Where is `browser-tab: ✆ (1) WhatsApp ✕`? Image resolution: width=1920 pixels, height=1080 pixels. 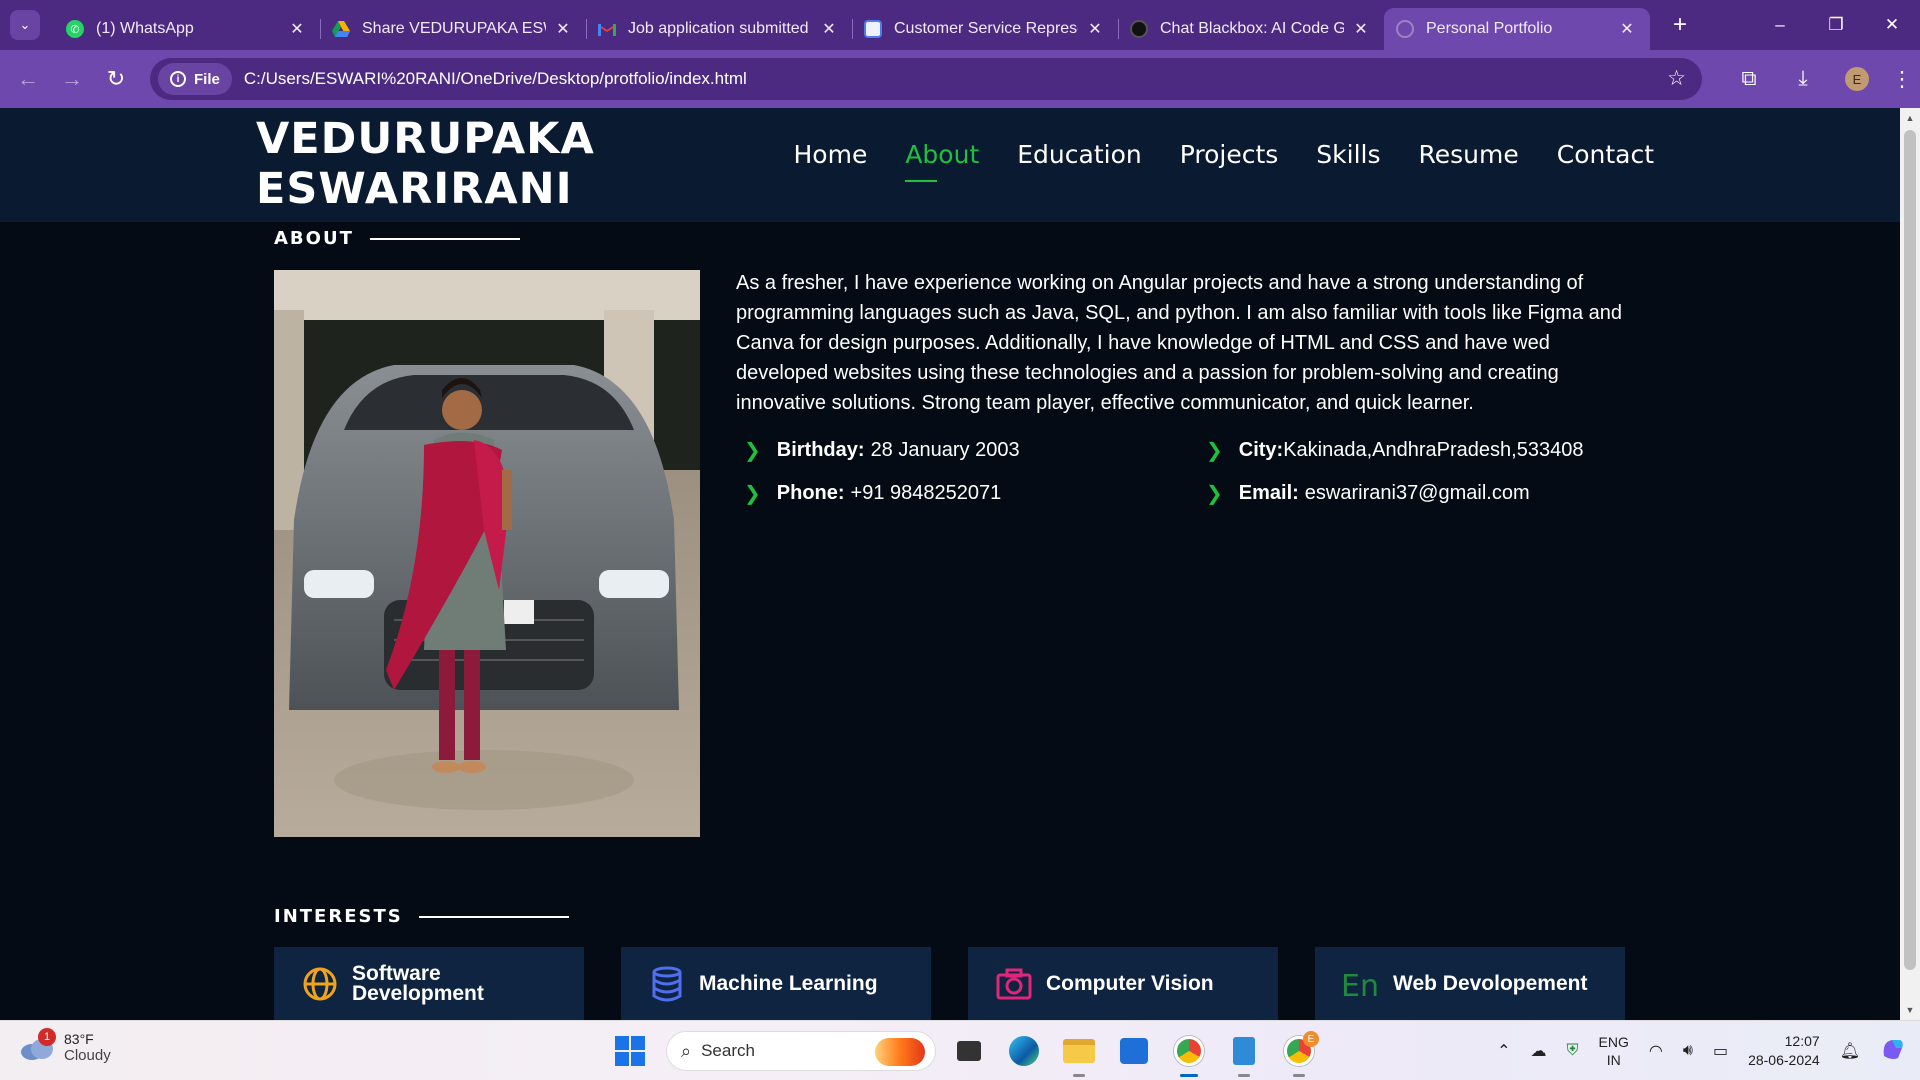 browser-tab: ✆ (1) WhatsApp ✕ is located at coordinates (187, 29).